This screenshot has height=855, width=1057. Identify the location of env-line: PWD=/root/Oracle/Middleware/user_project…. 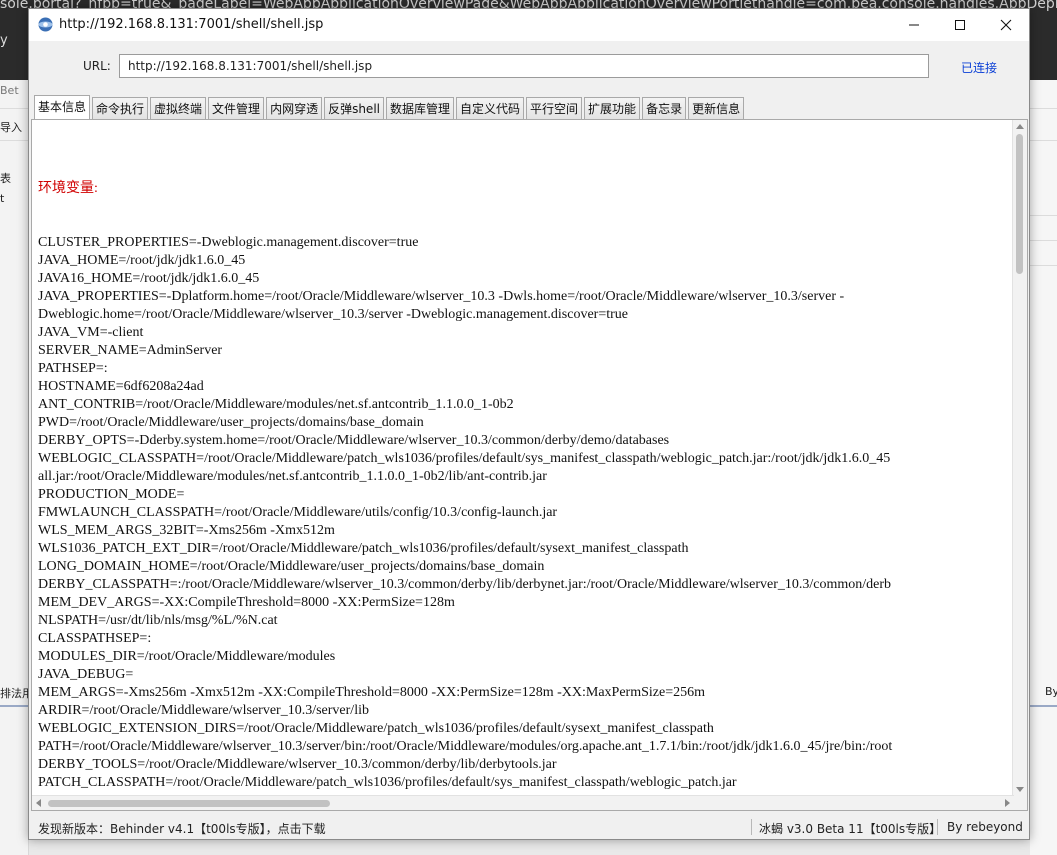
(231, 422).